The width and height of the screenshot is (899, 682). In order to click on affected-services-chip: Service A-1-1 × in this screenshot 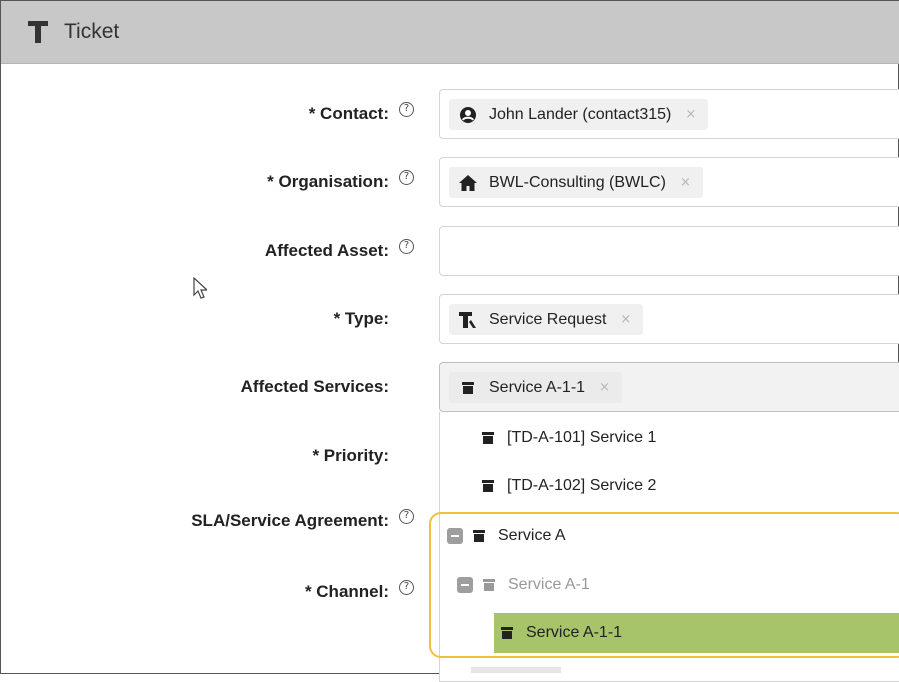, I will do `click(535, 387)`.